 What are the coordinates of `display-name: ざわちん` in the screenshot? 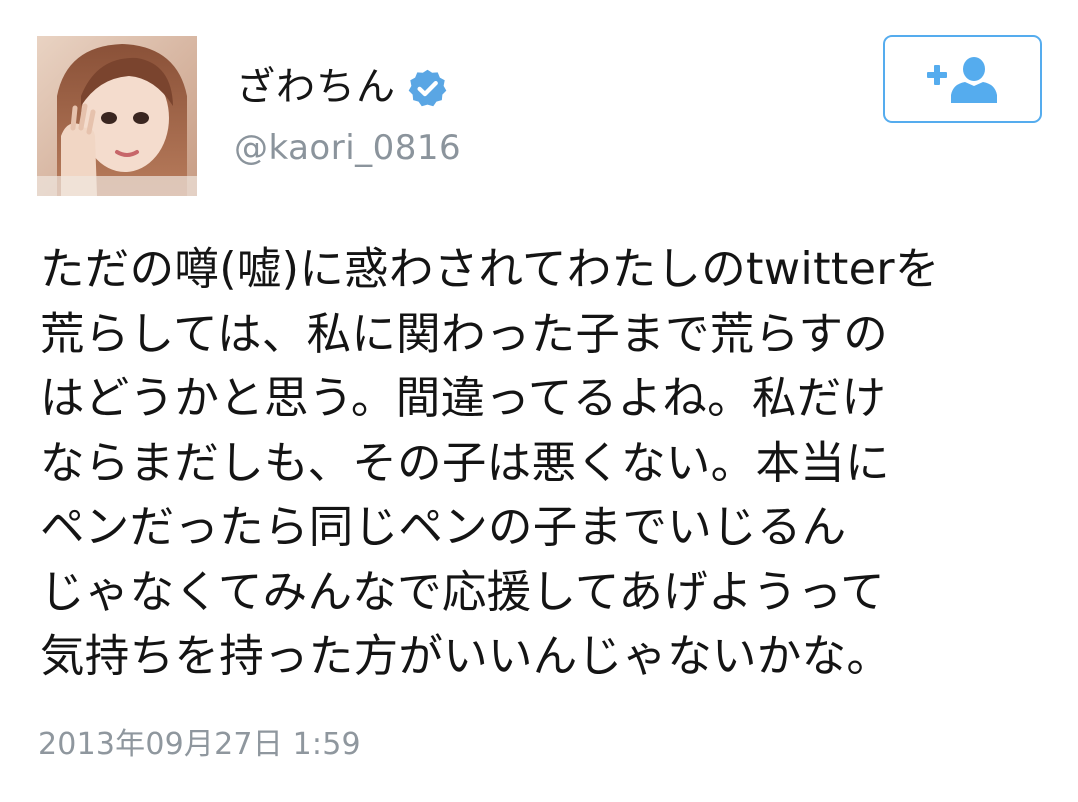 It's located at (316, 88).